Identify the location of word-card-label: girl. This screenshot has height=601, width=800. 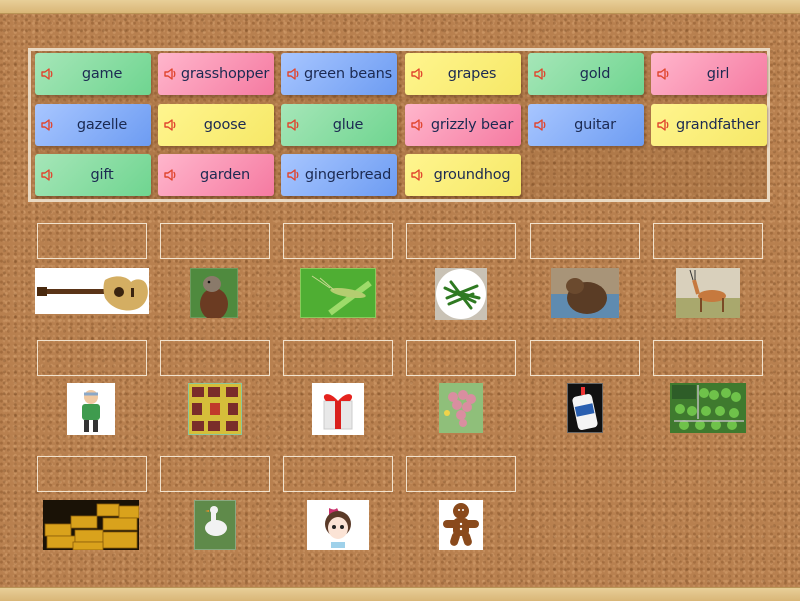
(718, 74).